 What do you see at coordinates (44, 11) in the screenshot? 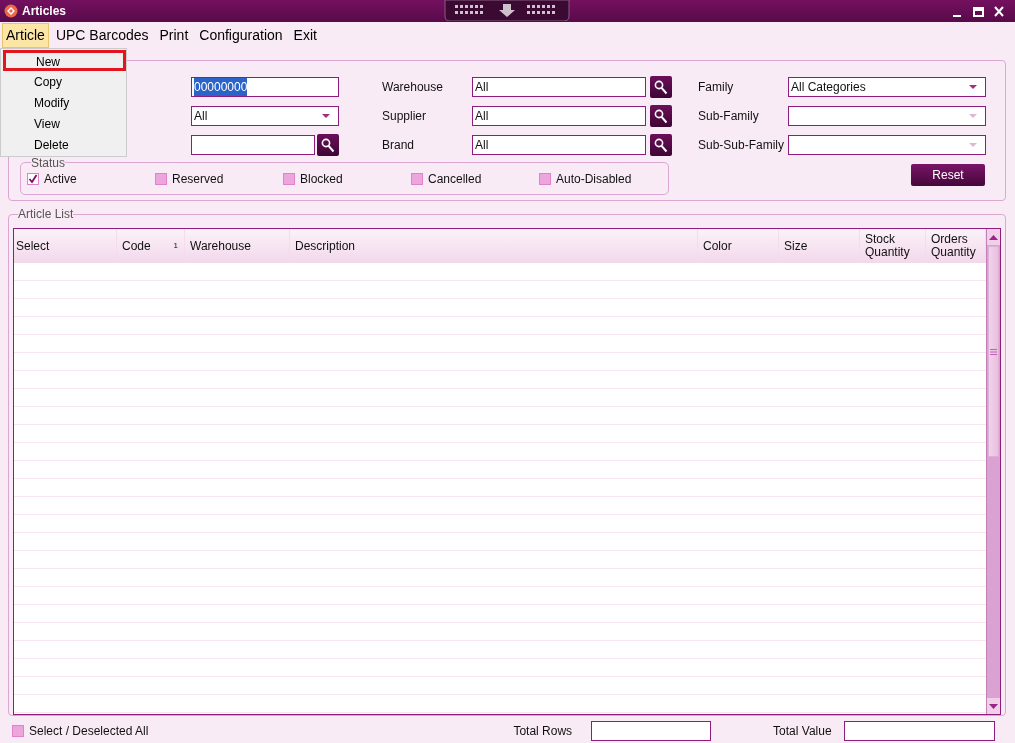
I see `window-title: Articles` at bounding box center [44, 11].